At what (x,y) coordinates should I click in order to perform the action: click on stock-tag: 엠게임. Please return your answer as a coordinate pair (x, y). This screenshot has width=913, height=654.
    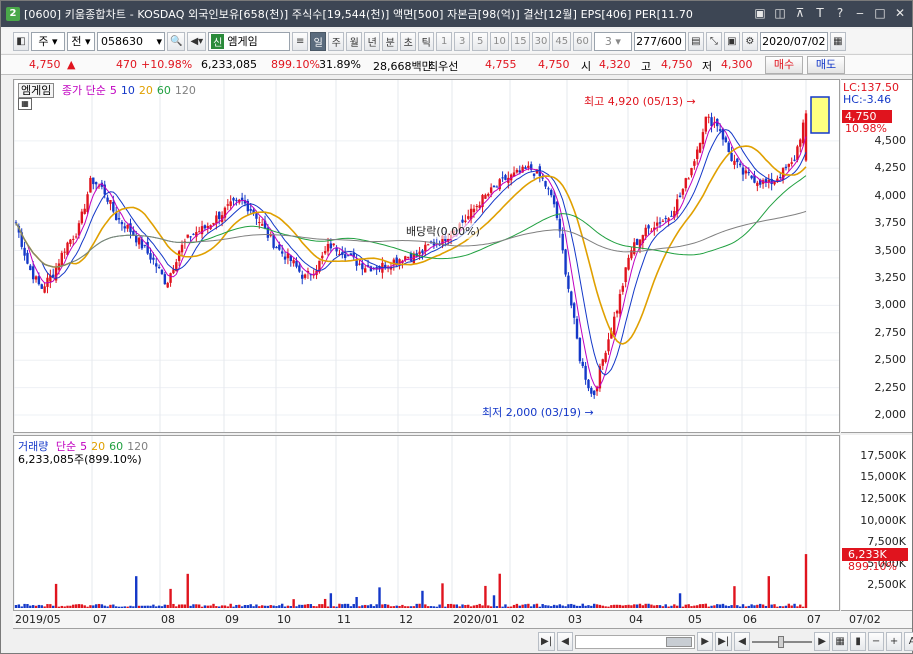
    Looking at the image, I should click on (36, 90).